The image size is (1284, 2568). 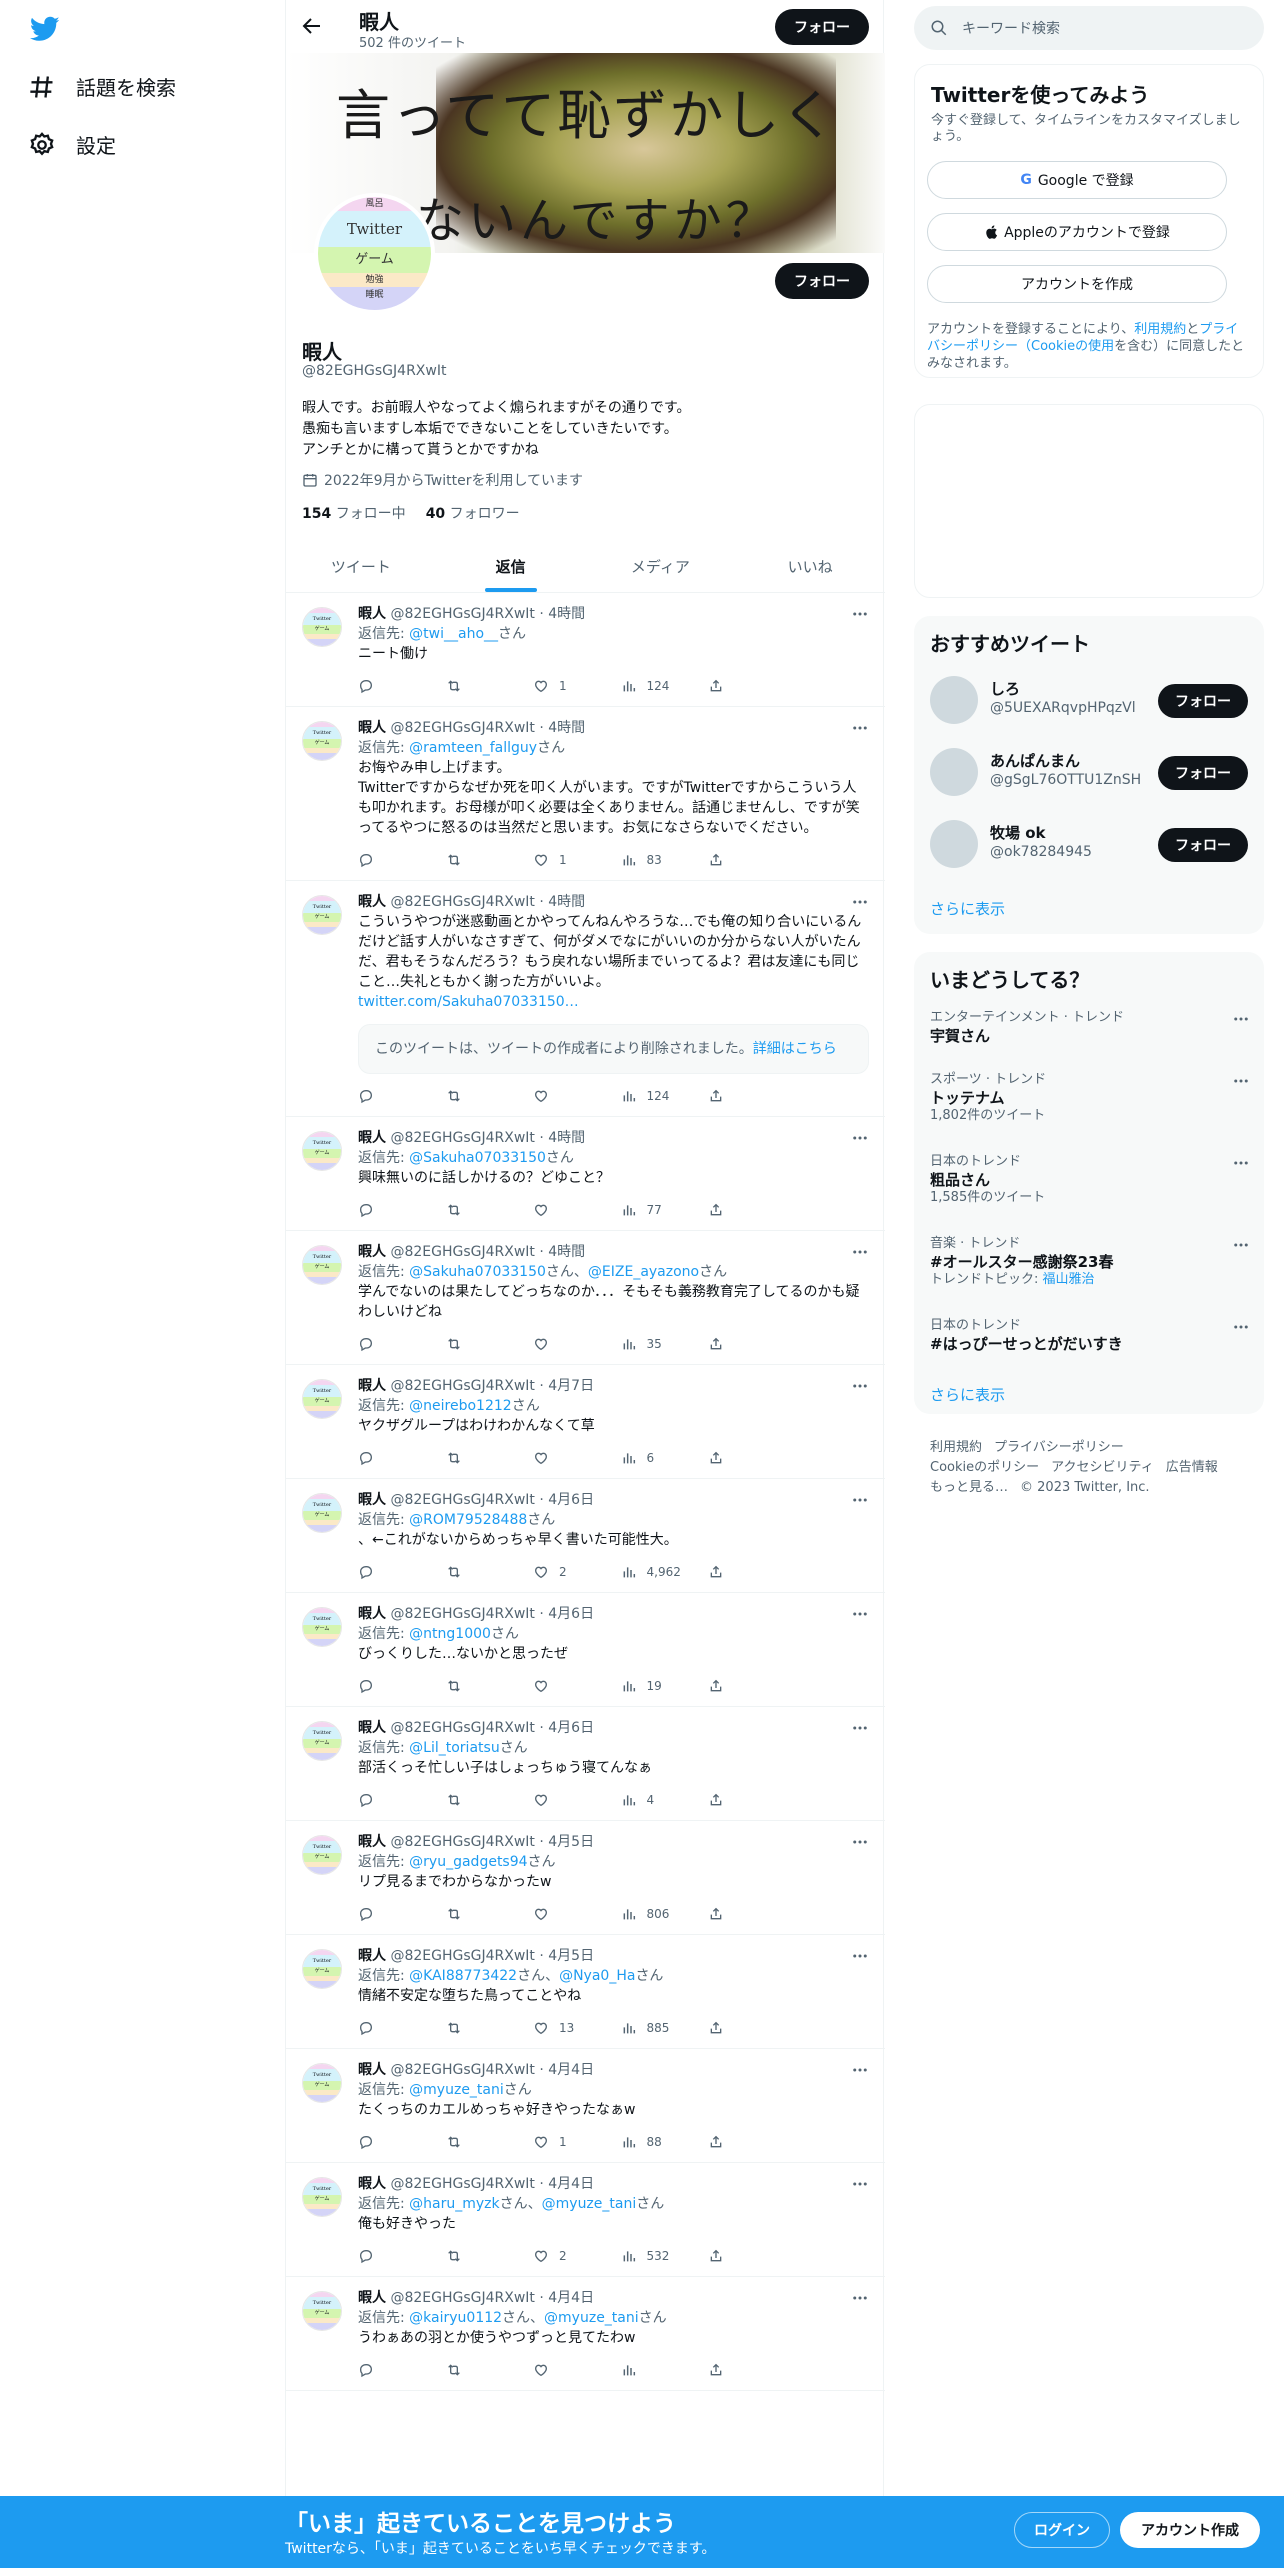 I want to click on back-arrow-icon, so click(x=312, y=26).